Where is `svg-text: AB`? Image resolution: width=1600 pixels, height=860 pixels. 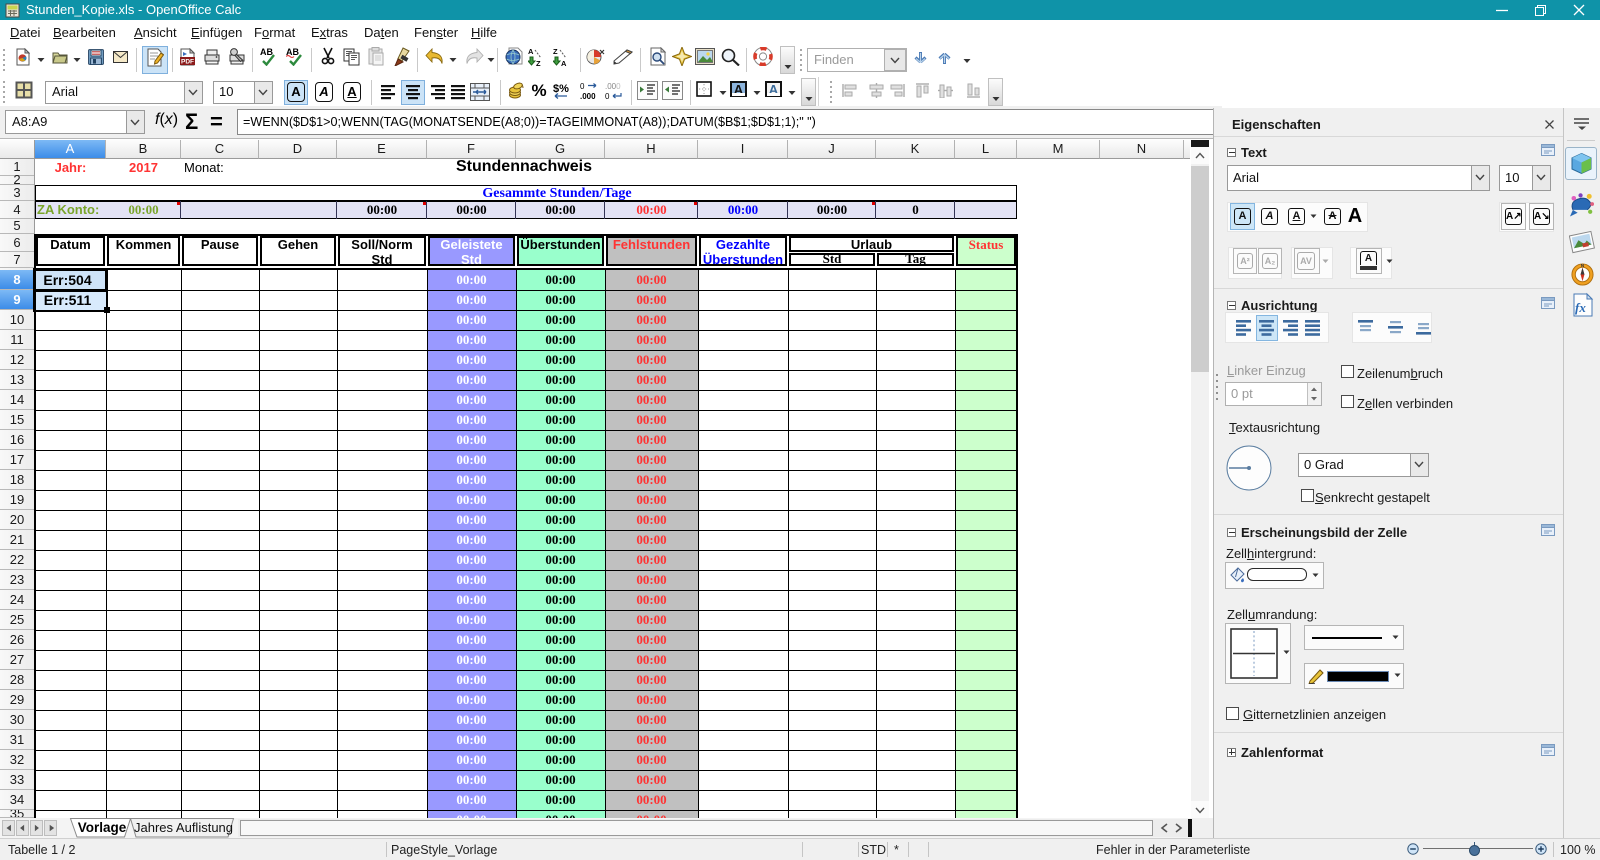 svg-text: AB is located at coordinates (266, 52).